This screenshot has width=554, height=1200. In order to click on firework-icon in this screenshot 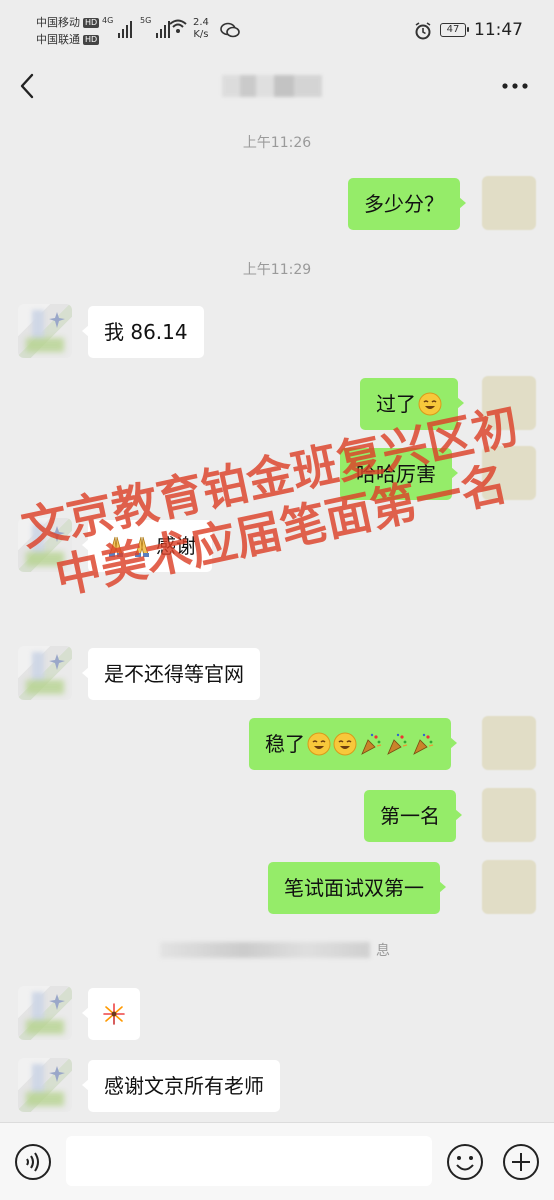, I will do `click(114, 1014)`.